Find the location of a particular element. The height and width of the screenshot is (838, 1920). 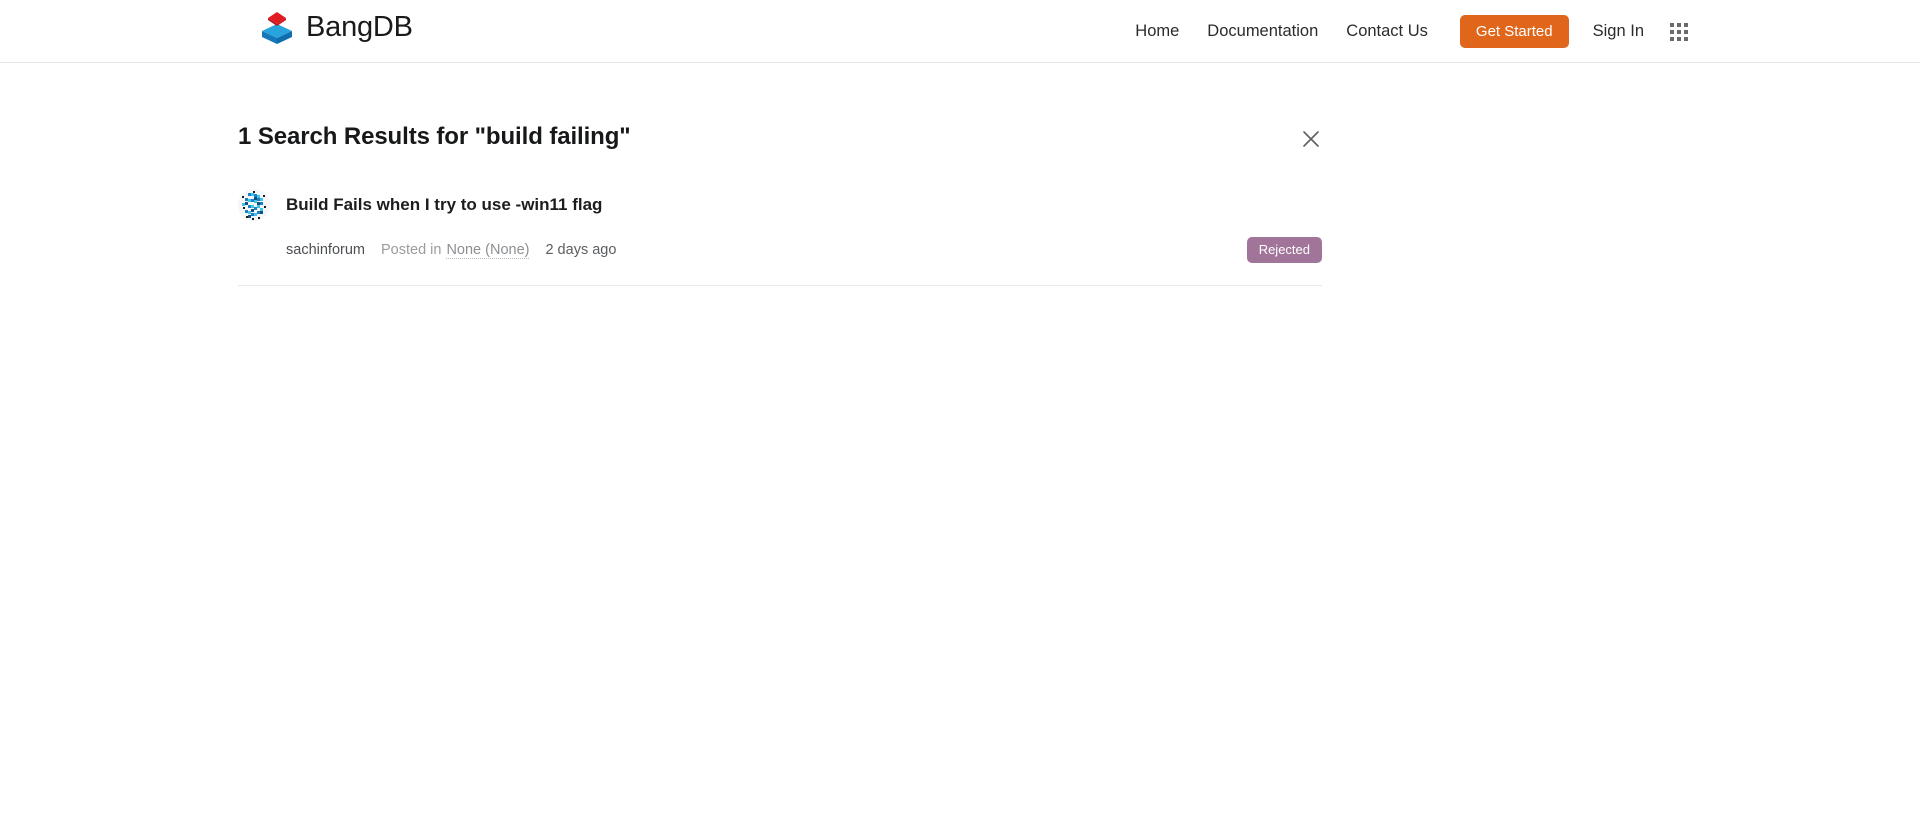

close-icon is located at coordinates (1311, 139).